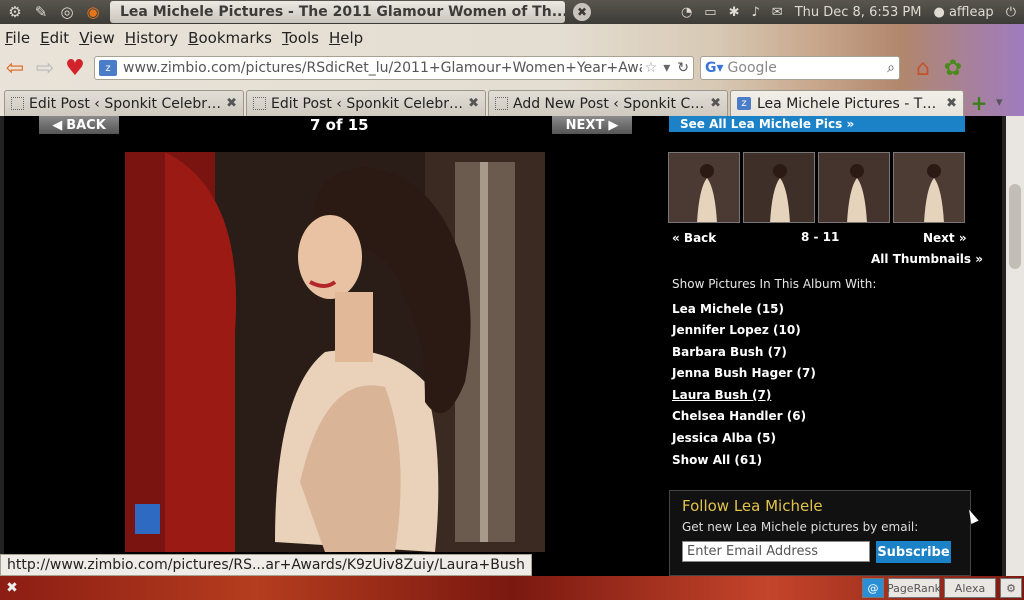 Image resolution: width=1024 pixels, height=600 pixels. What do you see at coordinates (230, 38) in the screenshot?
I see `menu-bookmarks: Bookmarks` at bounding box center [230, 38].